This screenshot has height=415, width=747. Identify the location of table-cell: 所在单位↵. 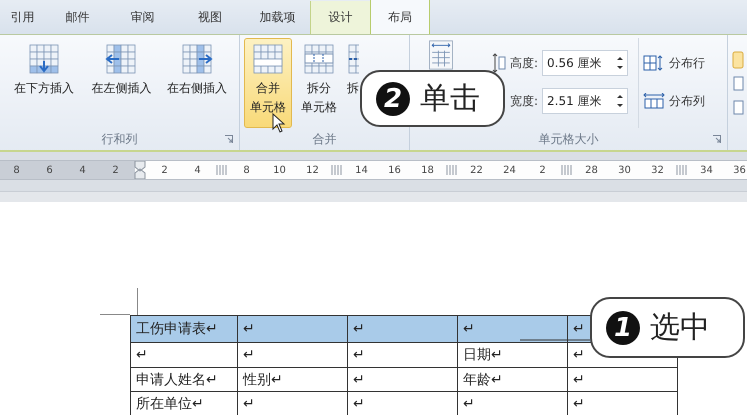
(170, 404).